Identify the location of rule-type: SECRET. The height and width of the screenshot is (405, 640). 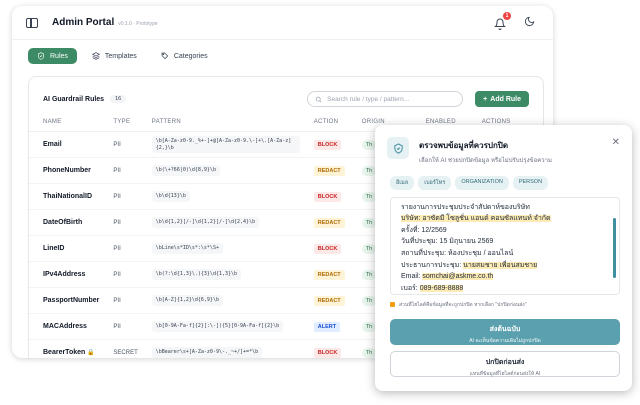
(118, 348).